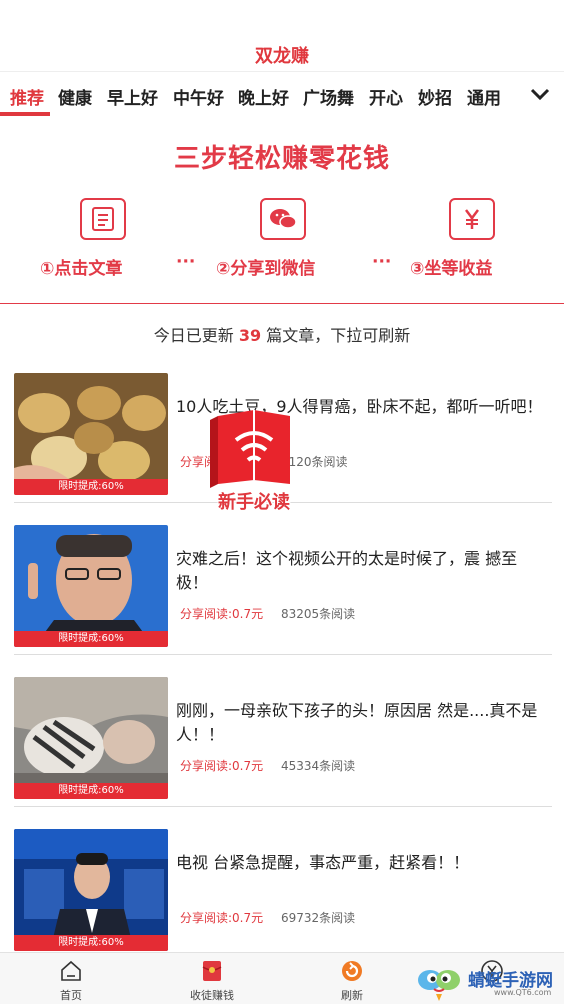 This screenshot has height=1004, width=564. I want to click on home-icon, so click(71, 970).